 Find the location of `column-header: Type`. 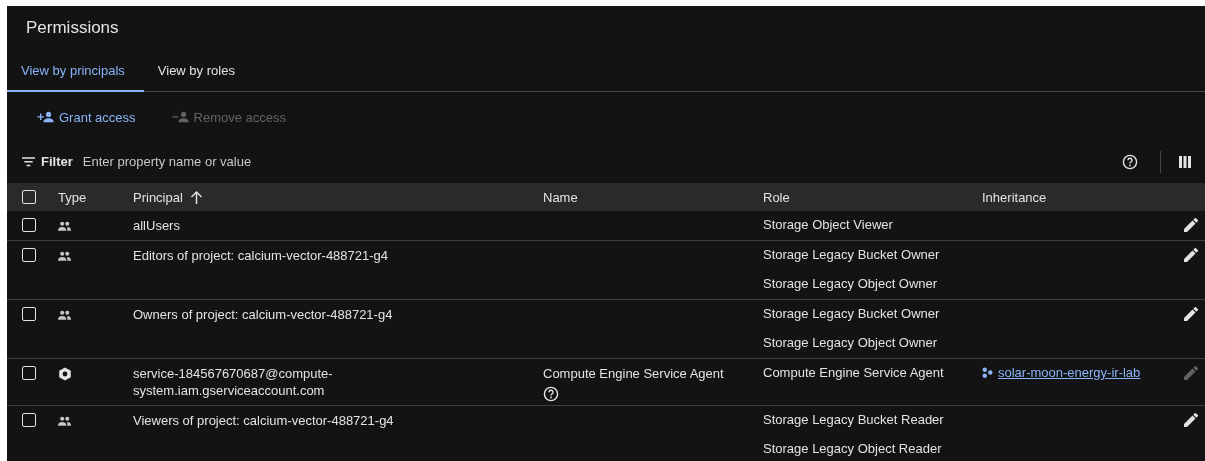

column-header: Type is located at coordinates (72, 197).